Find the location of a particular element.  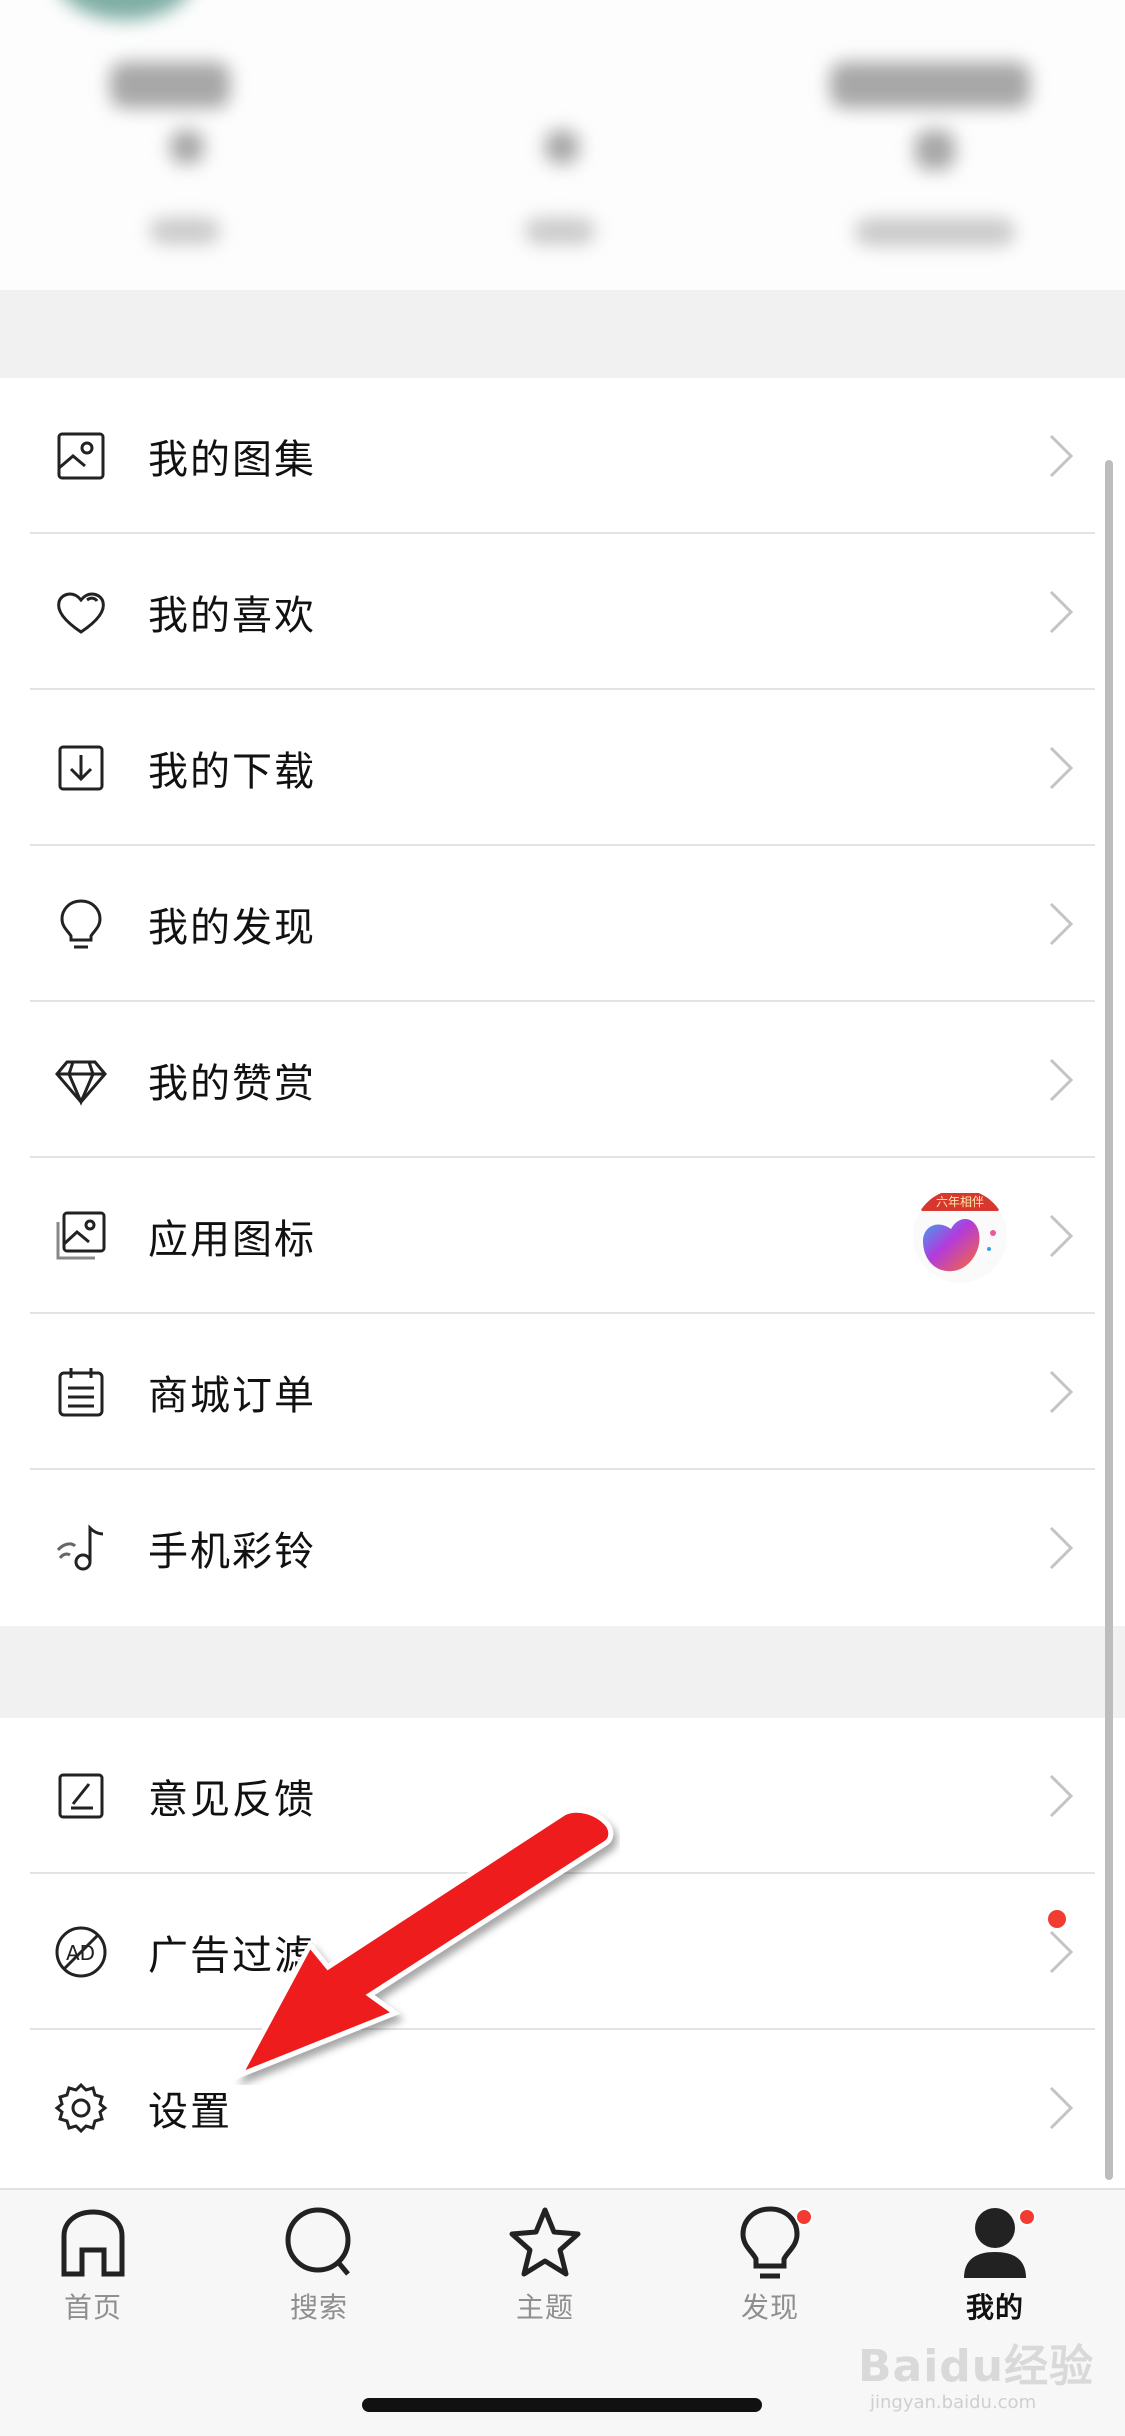

svg-text: AD is located at coordinates (80, 1953).